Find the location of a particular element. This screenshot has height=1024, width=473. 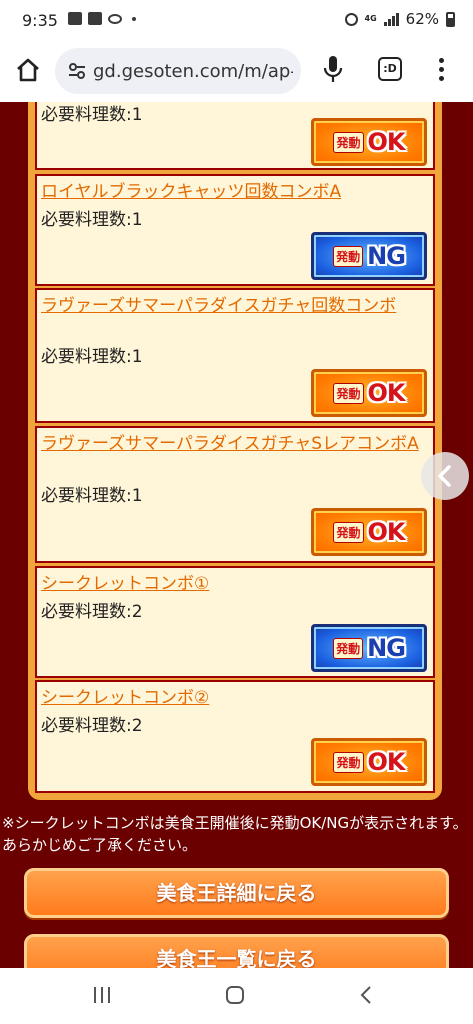

eye-icon is located at coordinates (115, 18).